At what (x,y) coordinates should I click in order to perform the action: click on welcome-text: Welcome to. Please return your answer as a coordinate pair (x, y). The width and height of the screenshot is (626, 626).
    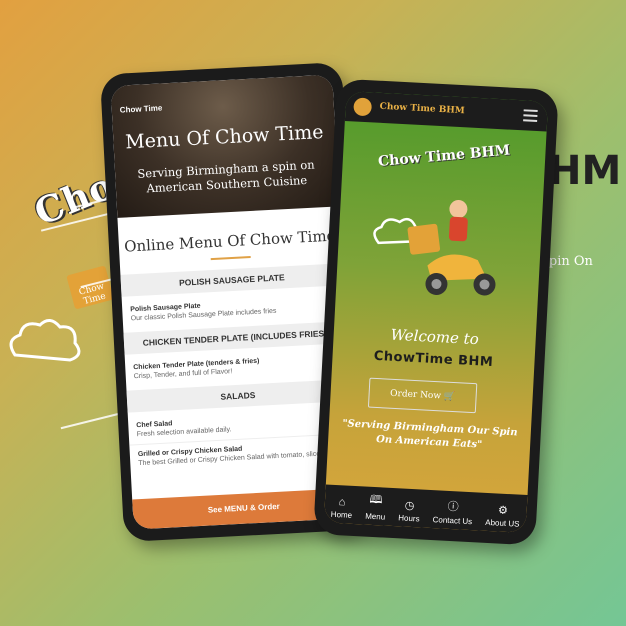
    Looking at the image, I should click on (435, 337).